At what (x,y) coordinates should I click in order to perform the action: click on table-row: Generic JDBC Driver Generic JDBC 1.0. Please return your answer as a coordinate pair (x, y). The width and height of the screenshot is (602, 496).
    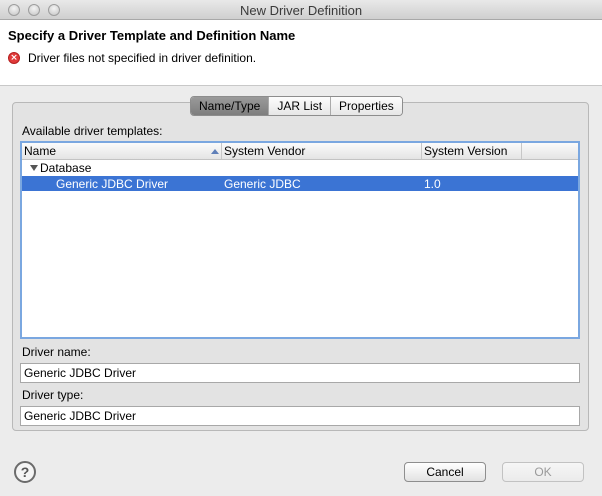
    Looking at the image, I should click on (300, 183).